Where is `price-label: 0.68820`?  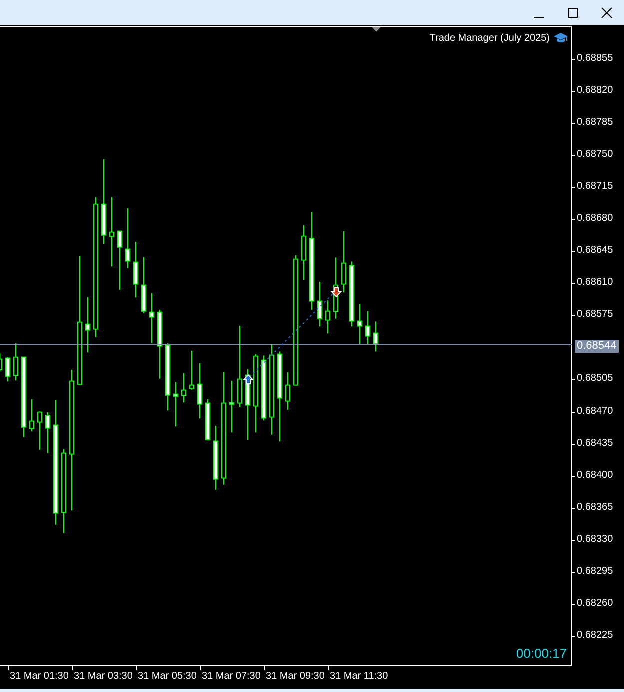 price-label: 0.68820 is located at coordinates (598, 101).